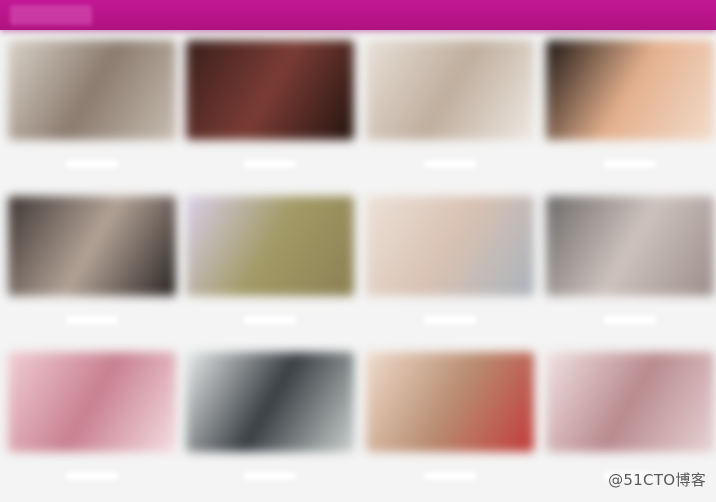 The height and width of the screenshot is (502, 716). I want to click on watermark-text: @51CTO博客, so click(657, 480).